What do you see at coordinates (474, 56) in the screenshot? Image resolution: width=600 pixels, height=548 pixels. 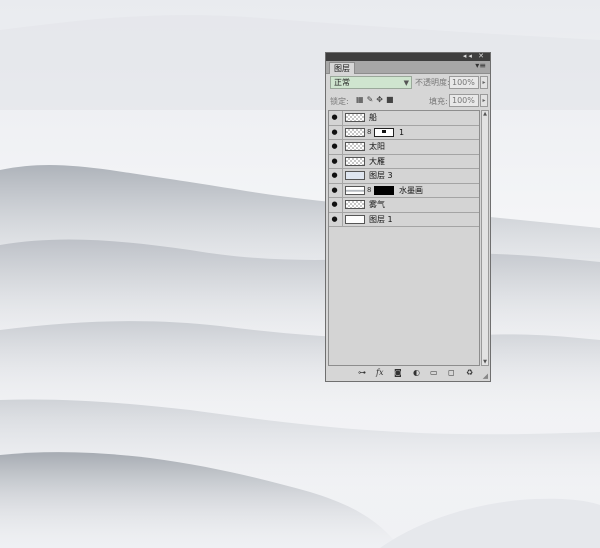 I see `collapse-icon: ◂◂ ✕` at bounding box center [474, 56].